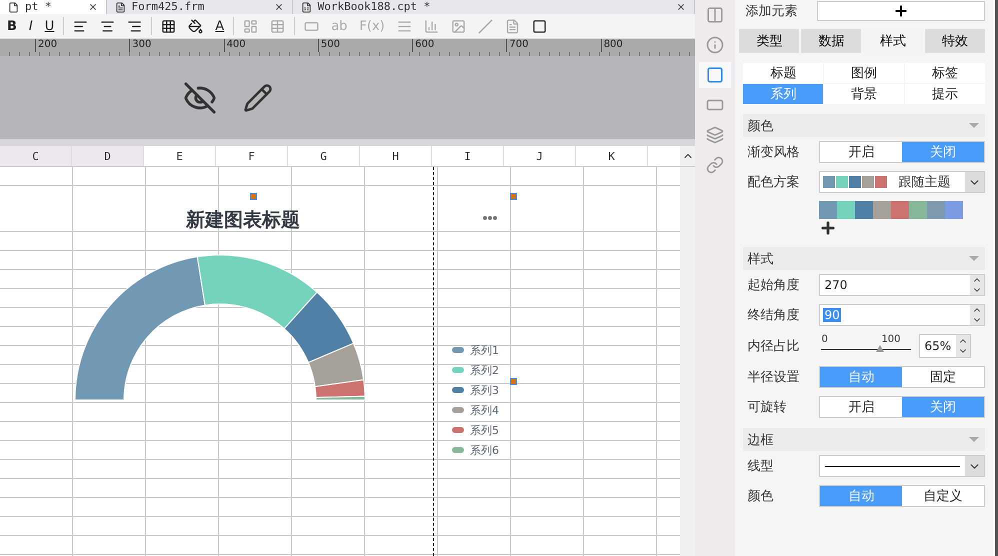 The height and width of the screenshot is (556, 998). I want to click on legend-label: 系列6, so click(484, 450).